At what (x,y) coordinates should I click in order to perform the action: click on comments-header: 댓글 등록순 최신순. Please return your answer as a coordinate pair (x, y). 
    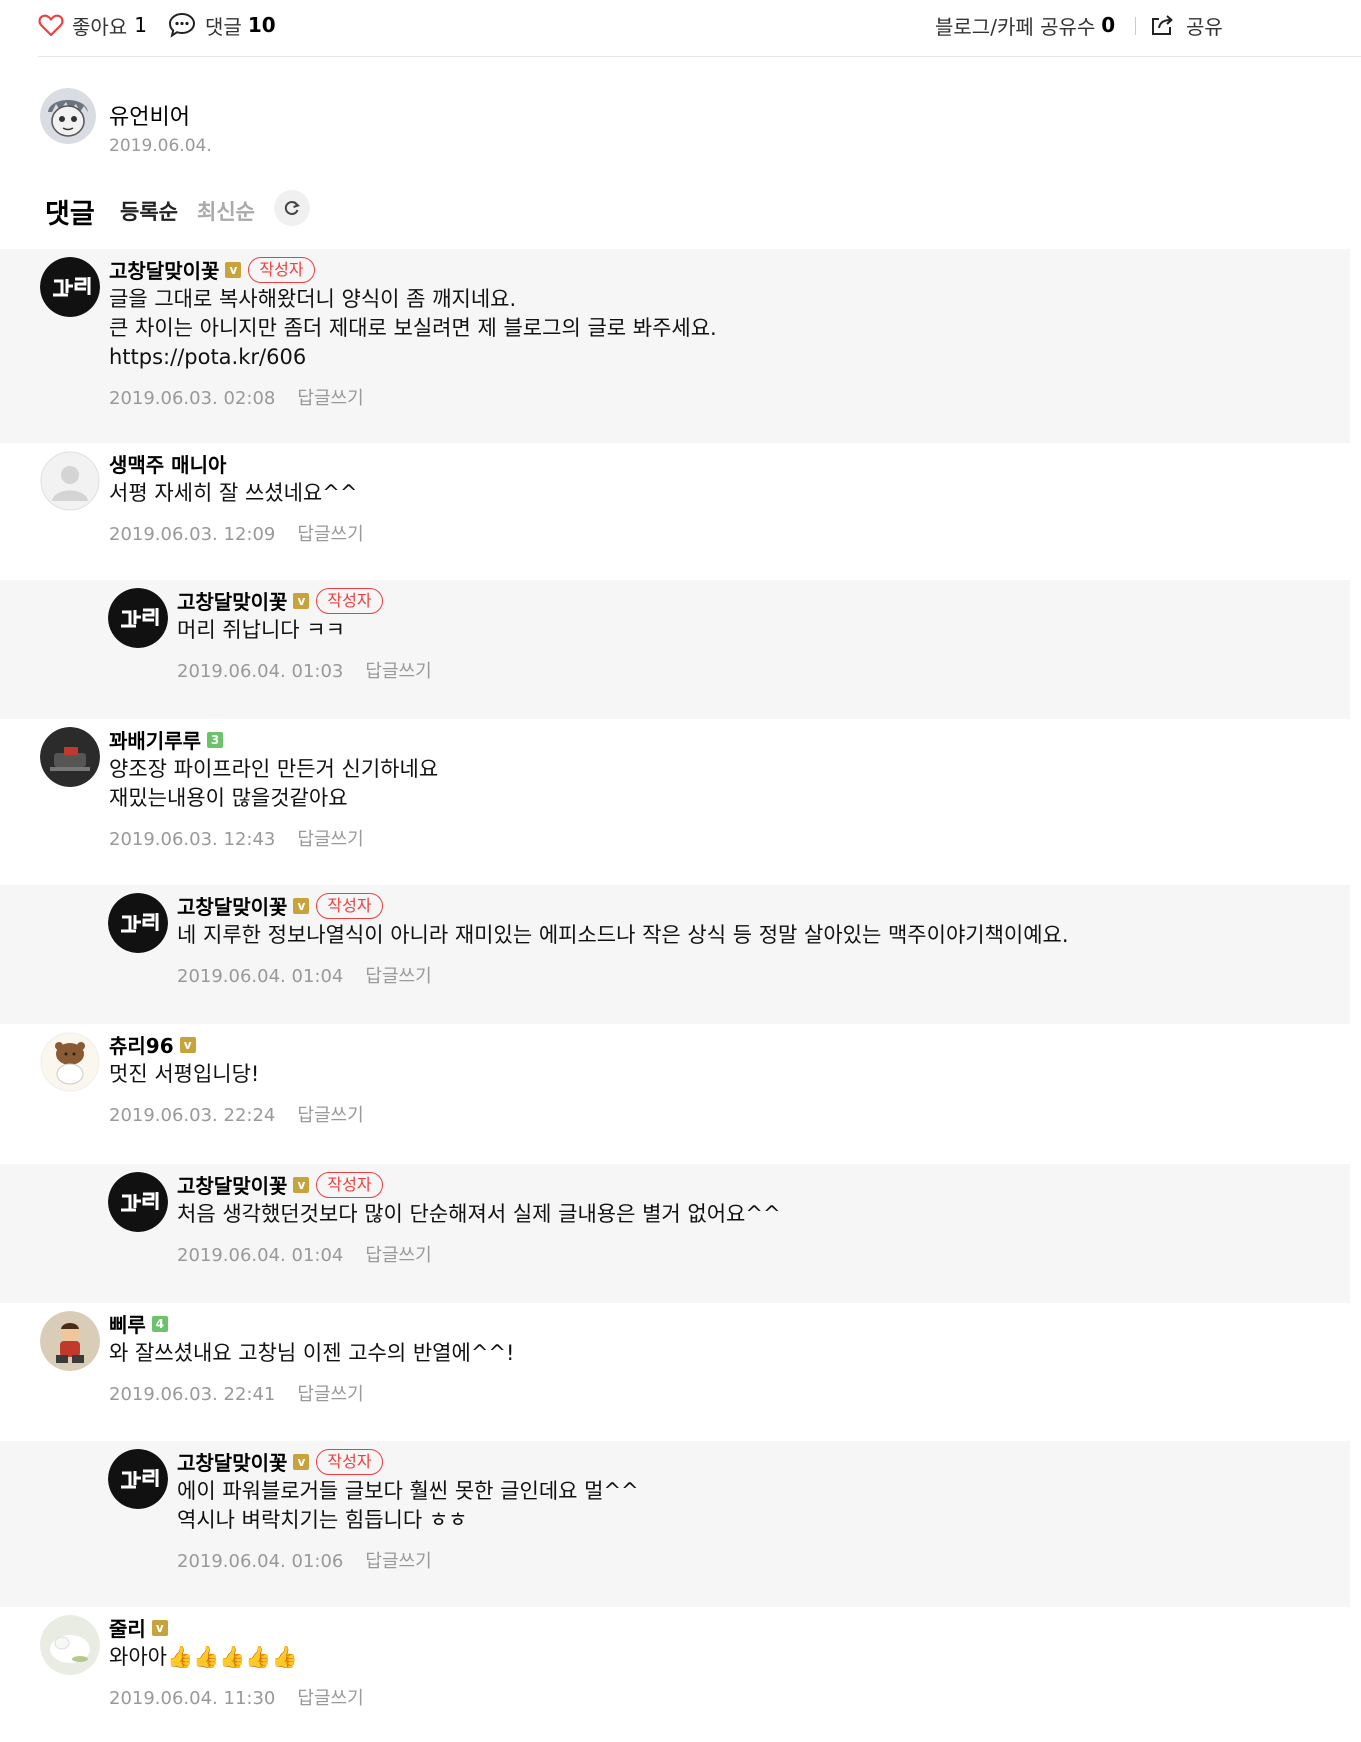
    Looking at the image, I should click on (245, 210).